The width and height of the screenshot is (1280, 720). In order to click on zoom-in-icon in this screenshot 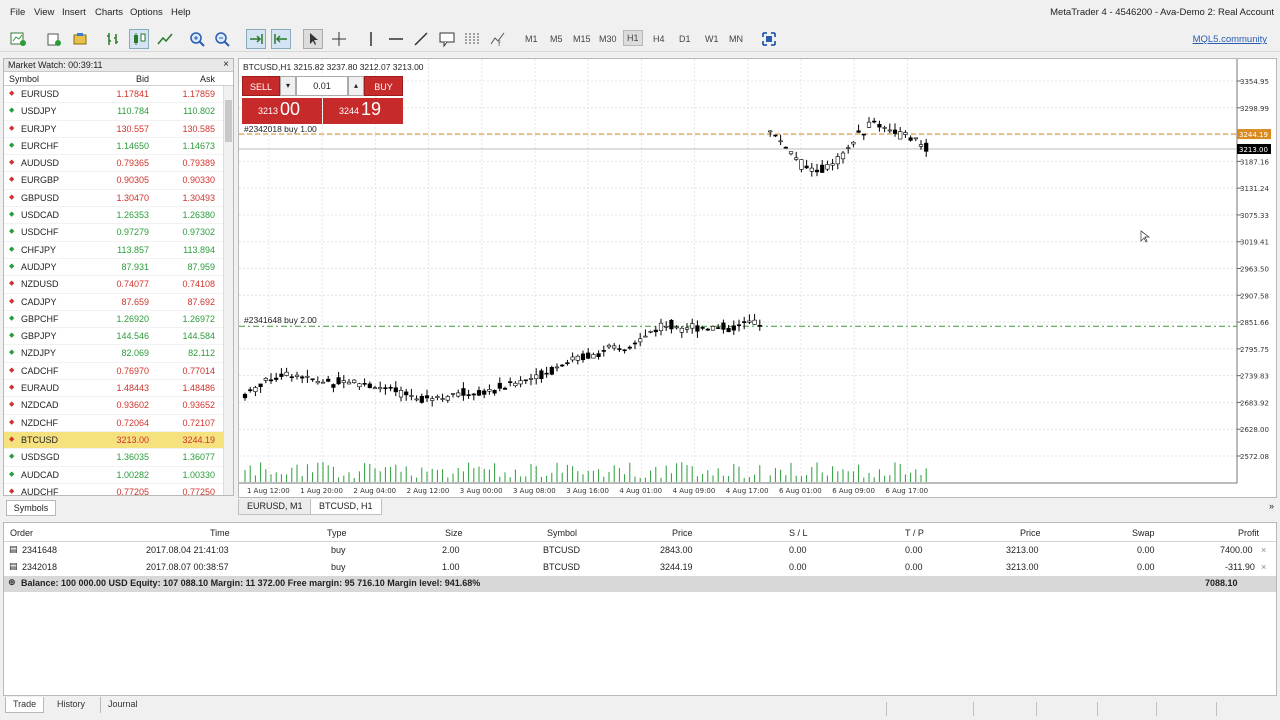, I will do `click(197, 39)`.